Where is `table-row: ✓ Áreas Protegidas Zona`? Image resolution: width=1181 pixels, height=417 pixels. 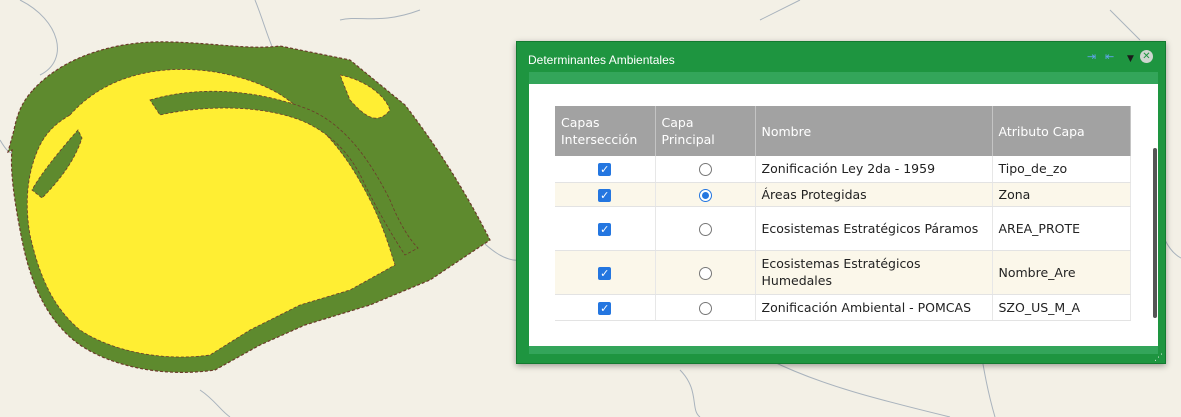 table-row: ✓ Áreas Protegidas Zona is located at coordinates (843, 194).